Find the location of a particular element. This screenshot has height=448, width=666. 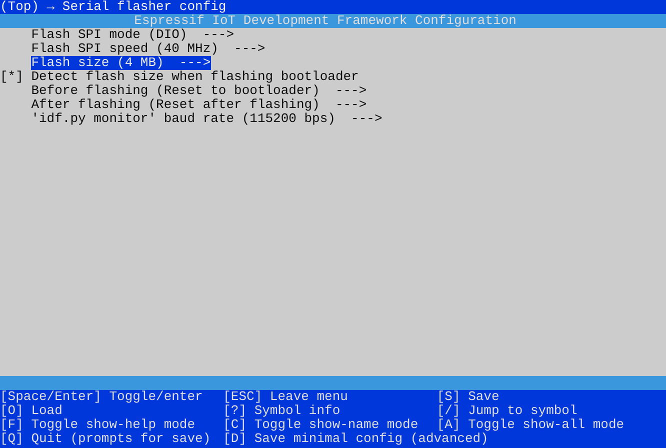

key-hint: [D] Save minimal config (advanced) is located at coordinates (356, 439).